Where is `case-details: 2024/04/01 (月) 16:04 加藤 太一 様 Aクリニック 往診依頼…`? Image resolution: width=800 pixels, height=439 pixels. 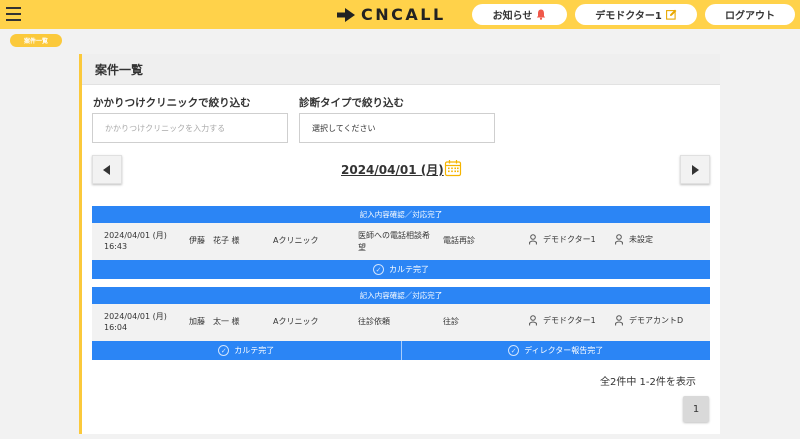 case-details: 2024/04/01 (月) 16:04 加藤 太一 様 Aクリニック 往診依頼… is located at coordinates (401, 322).